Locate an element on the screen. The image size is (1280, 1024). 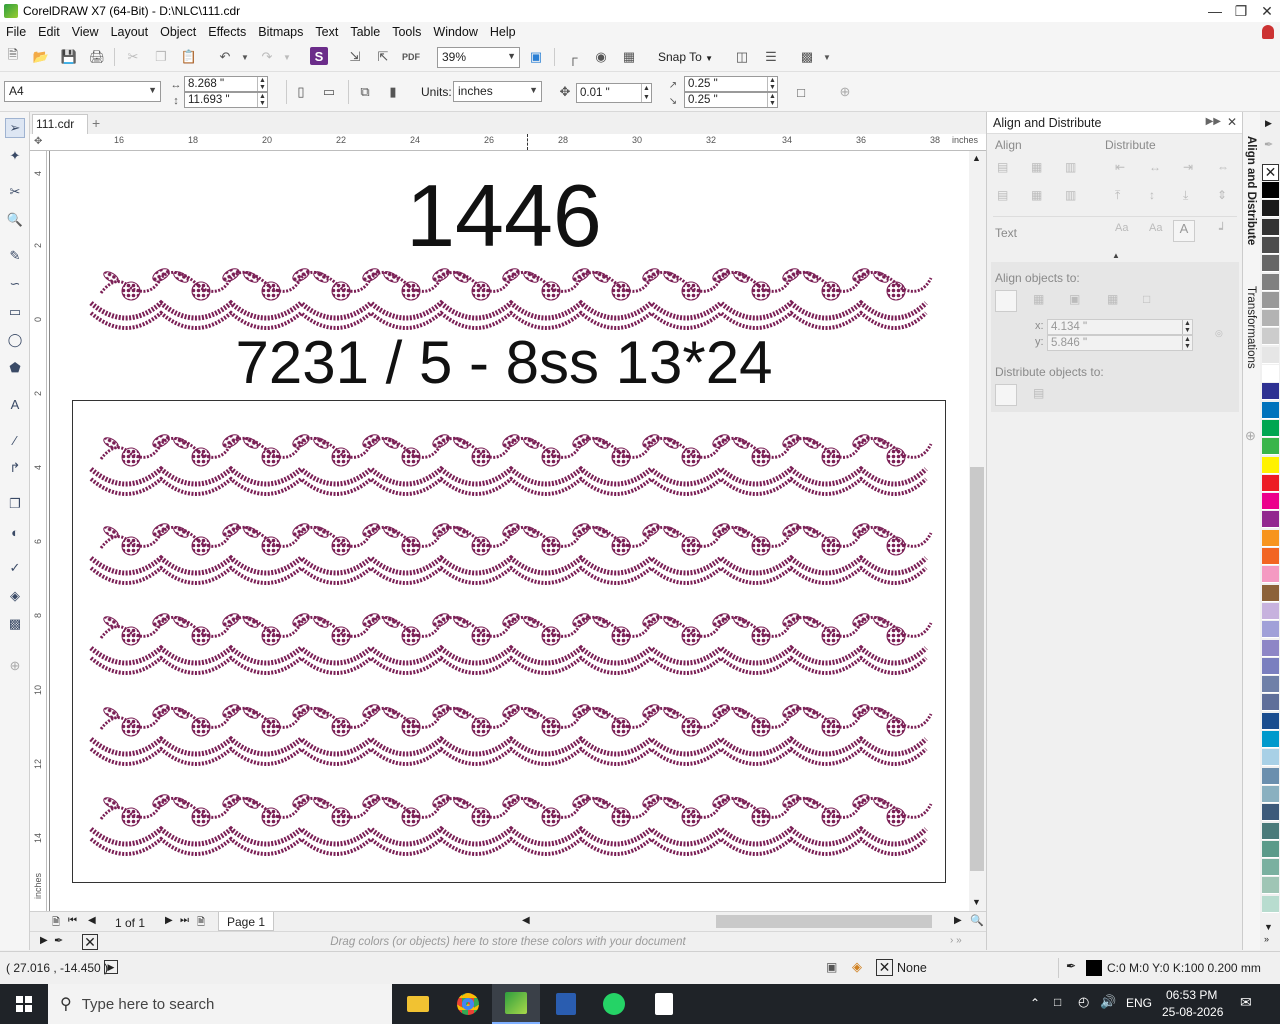
distribute-right-icon: ⇥ is located at coordinates (1192, 168).